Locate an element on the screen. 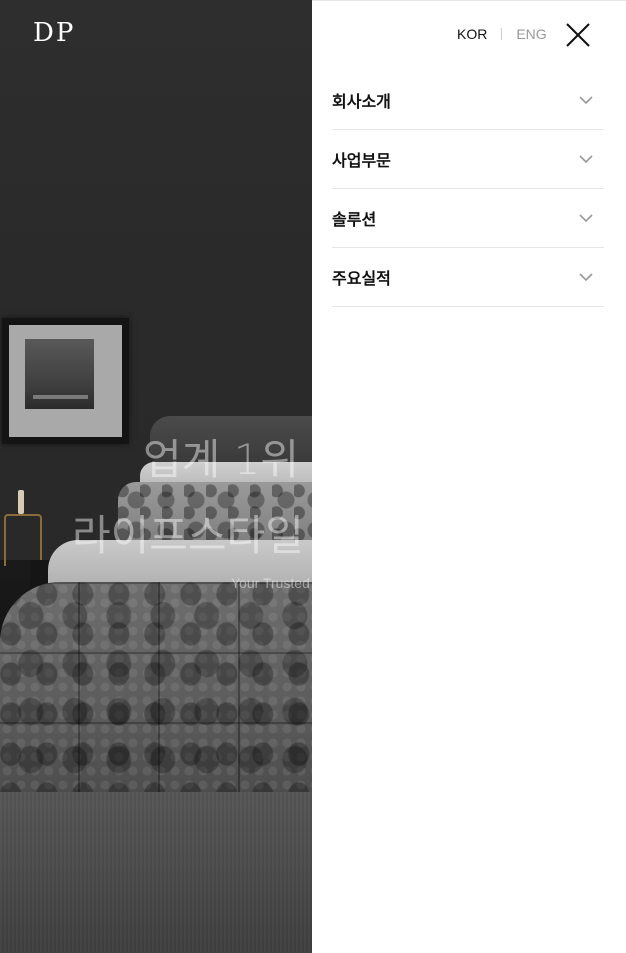 This screenshot has width=626, height=953. nav-item-portfolio: 주요실적 is located at coordinates (468, 277).